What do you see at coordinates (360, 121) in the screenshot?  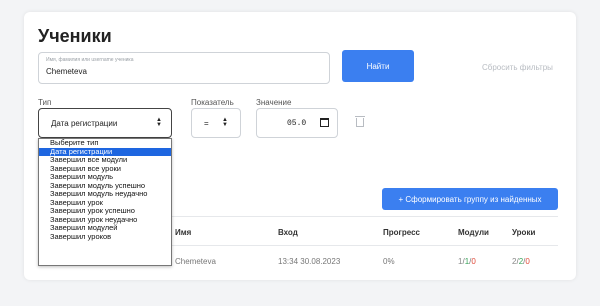 I see `trash-icon` at bounding box center [360, 121].